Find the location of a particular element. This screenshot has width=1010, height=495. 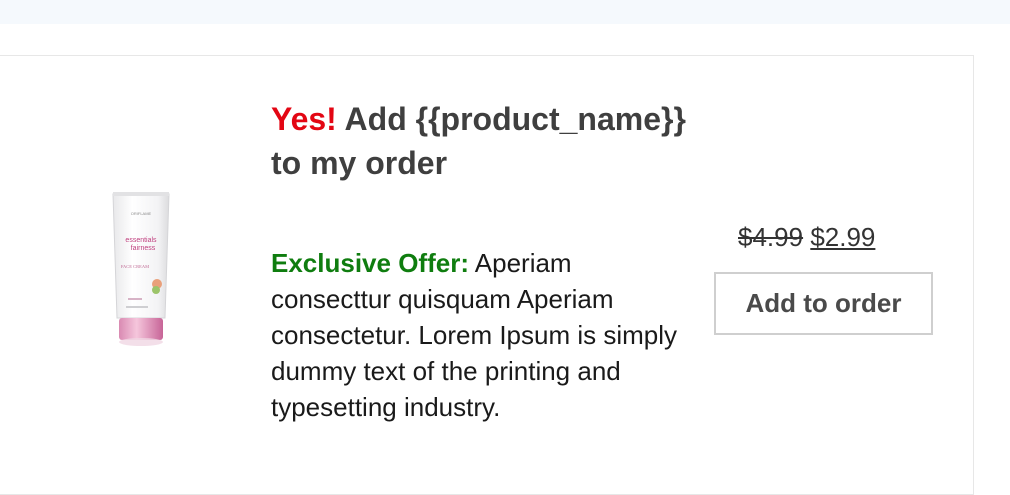

add-to-order-button: Add to order is located at coordinates (823, 303).